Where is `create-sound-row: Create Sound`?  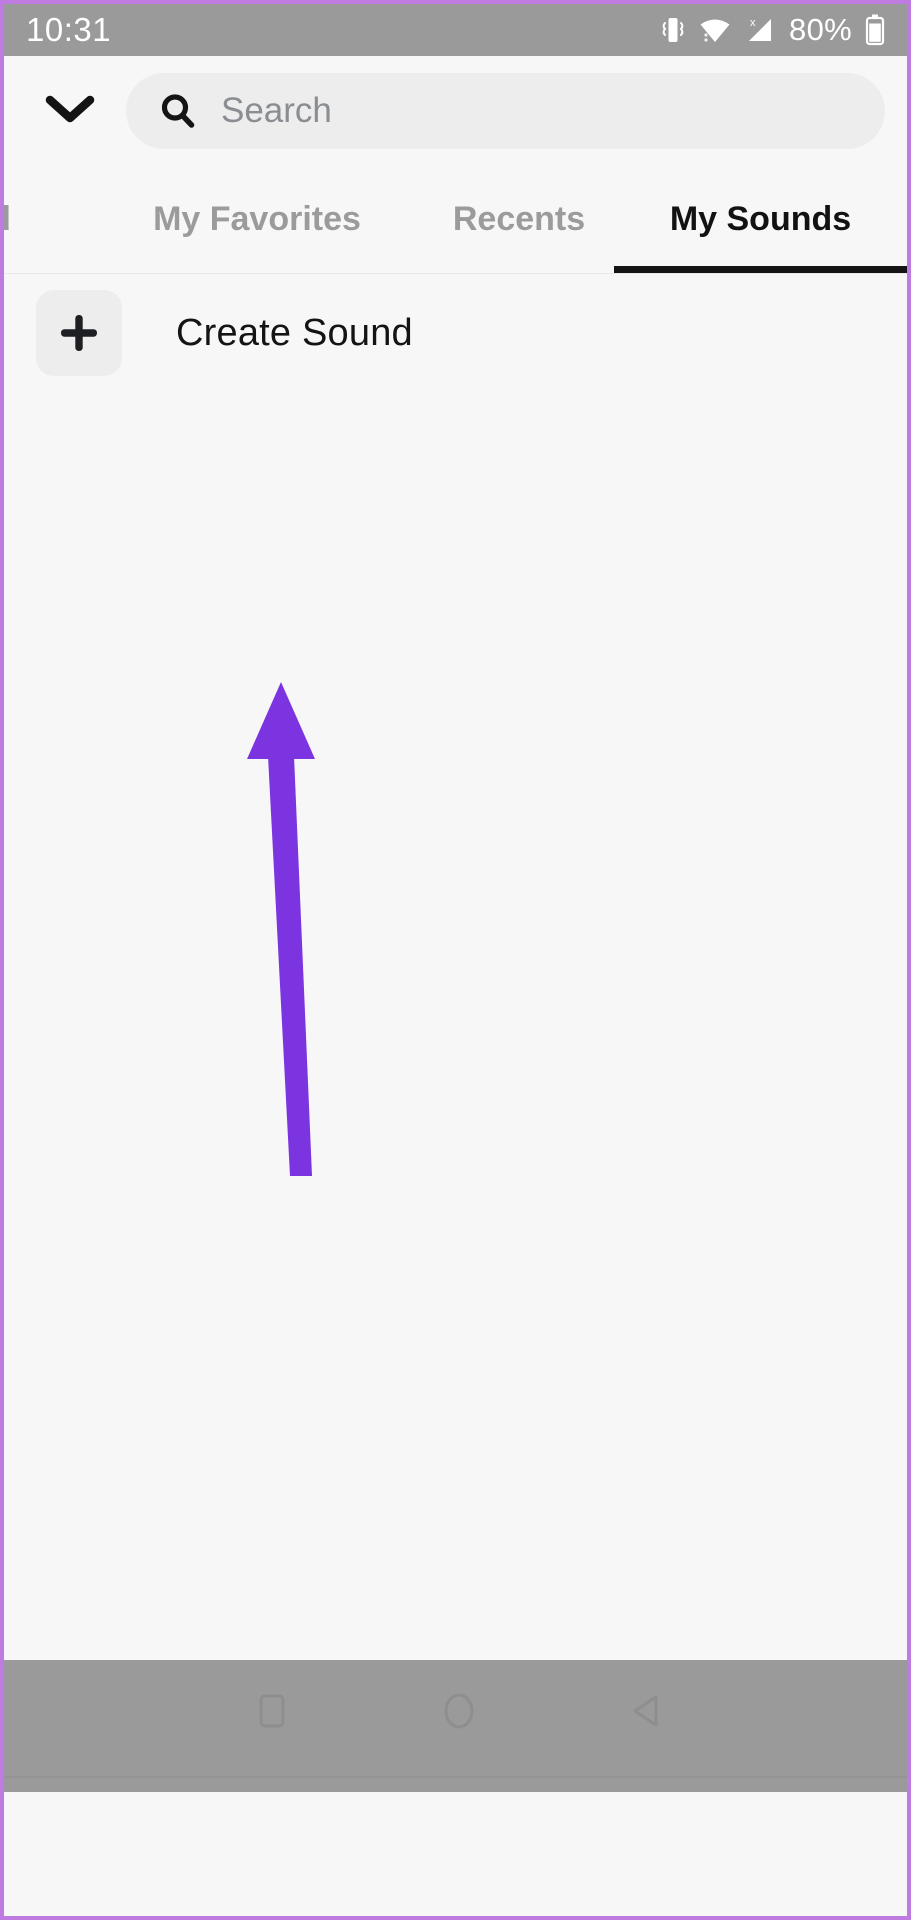 create-sound-row: Create Sound is located at coordinates (455, 333).